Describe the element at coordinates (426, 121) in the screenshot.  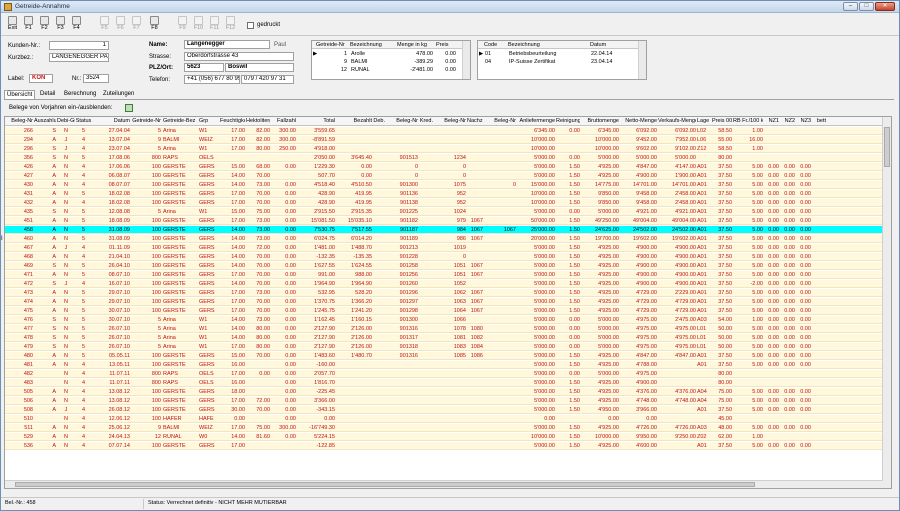
I see `column-header-15: Kred.` at that location.